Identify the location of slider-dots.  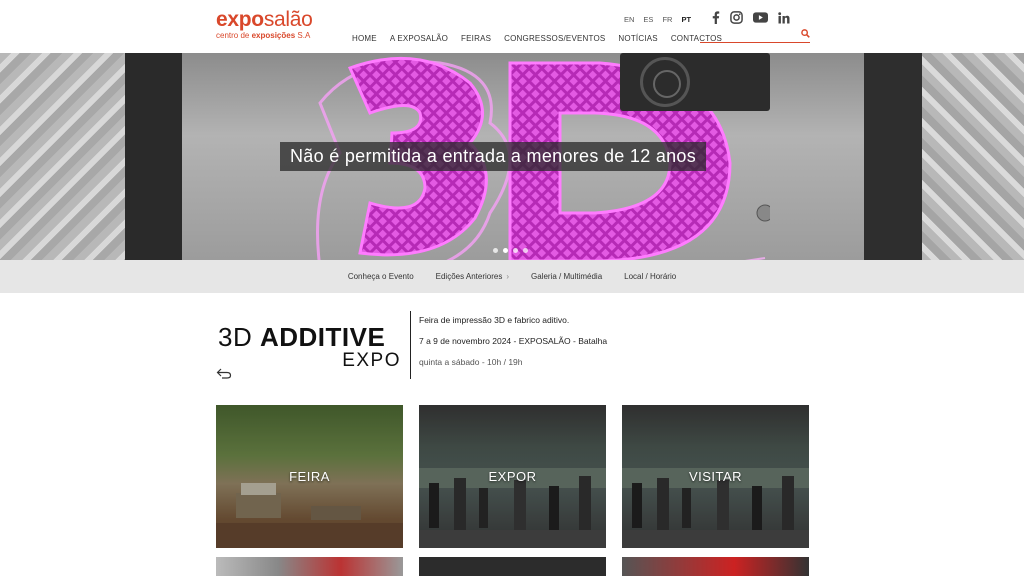
(510, 250).